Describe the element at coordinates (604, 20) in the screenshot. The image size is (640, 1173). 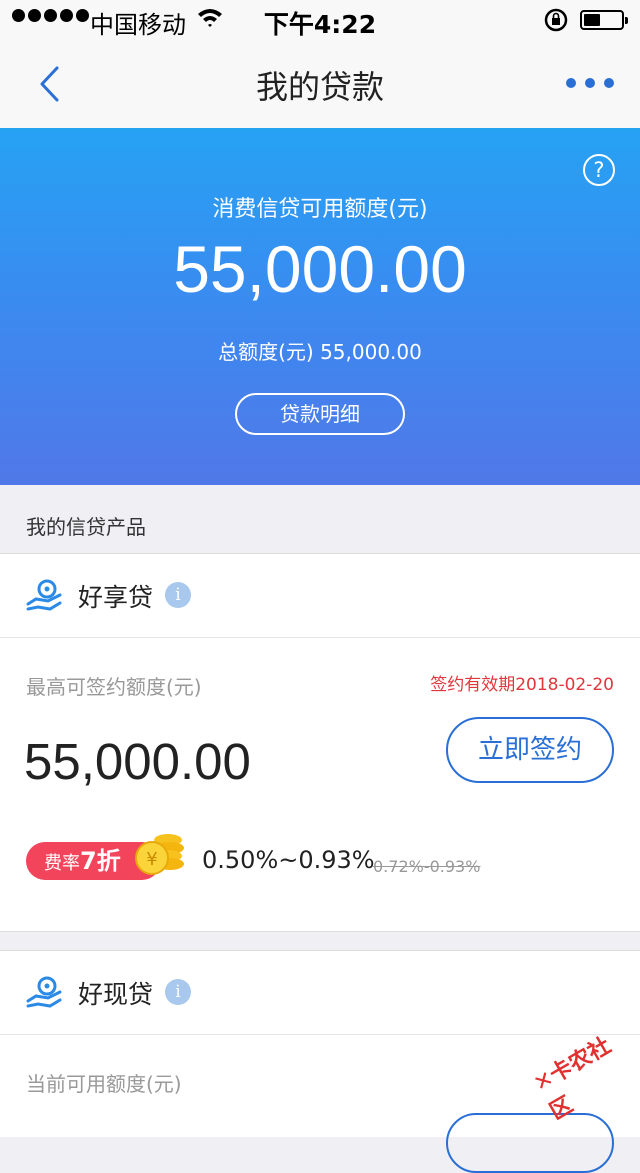
I see `battery-icon` at that location.